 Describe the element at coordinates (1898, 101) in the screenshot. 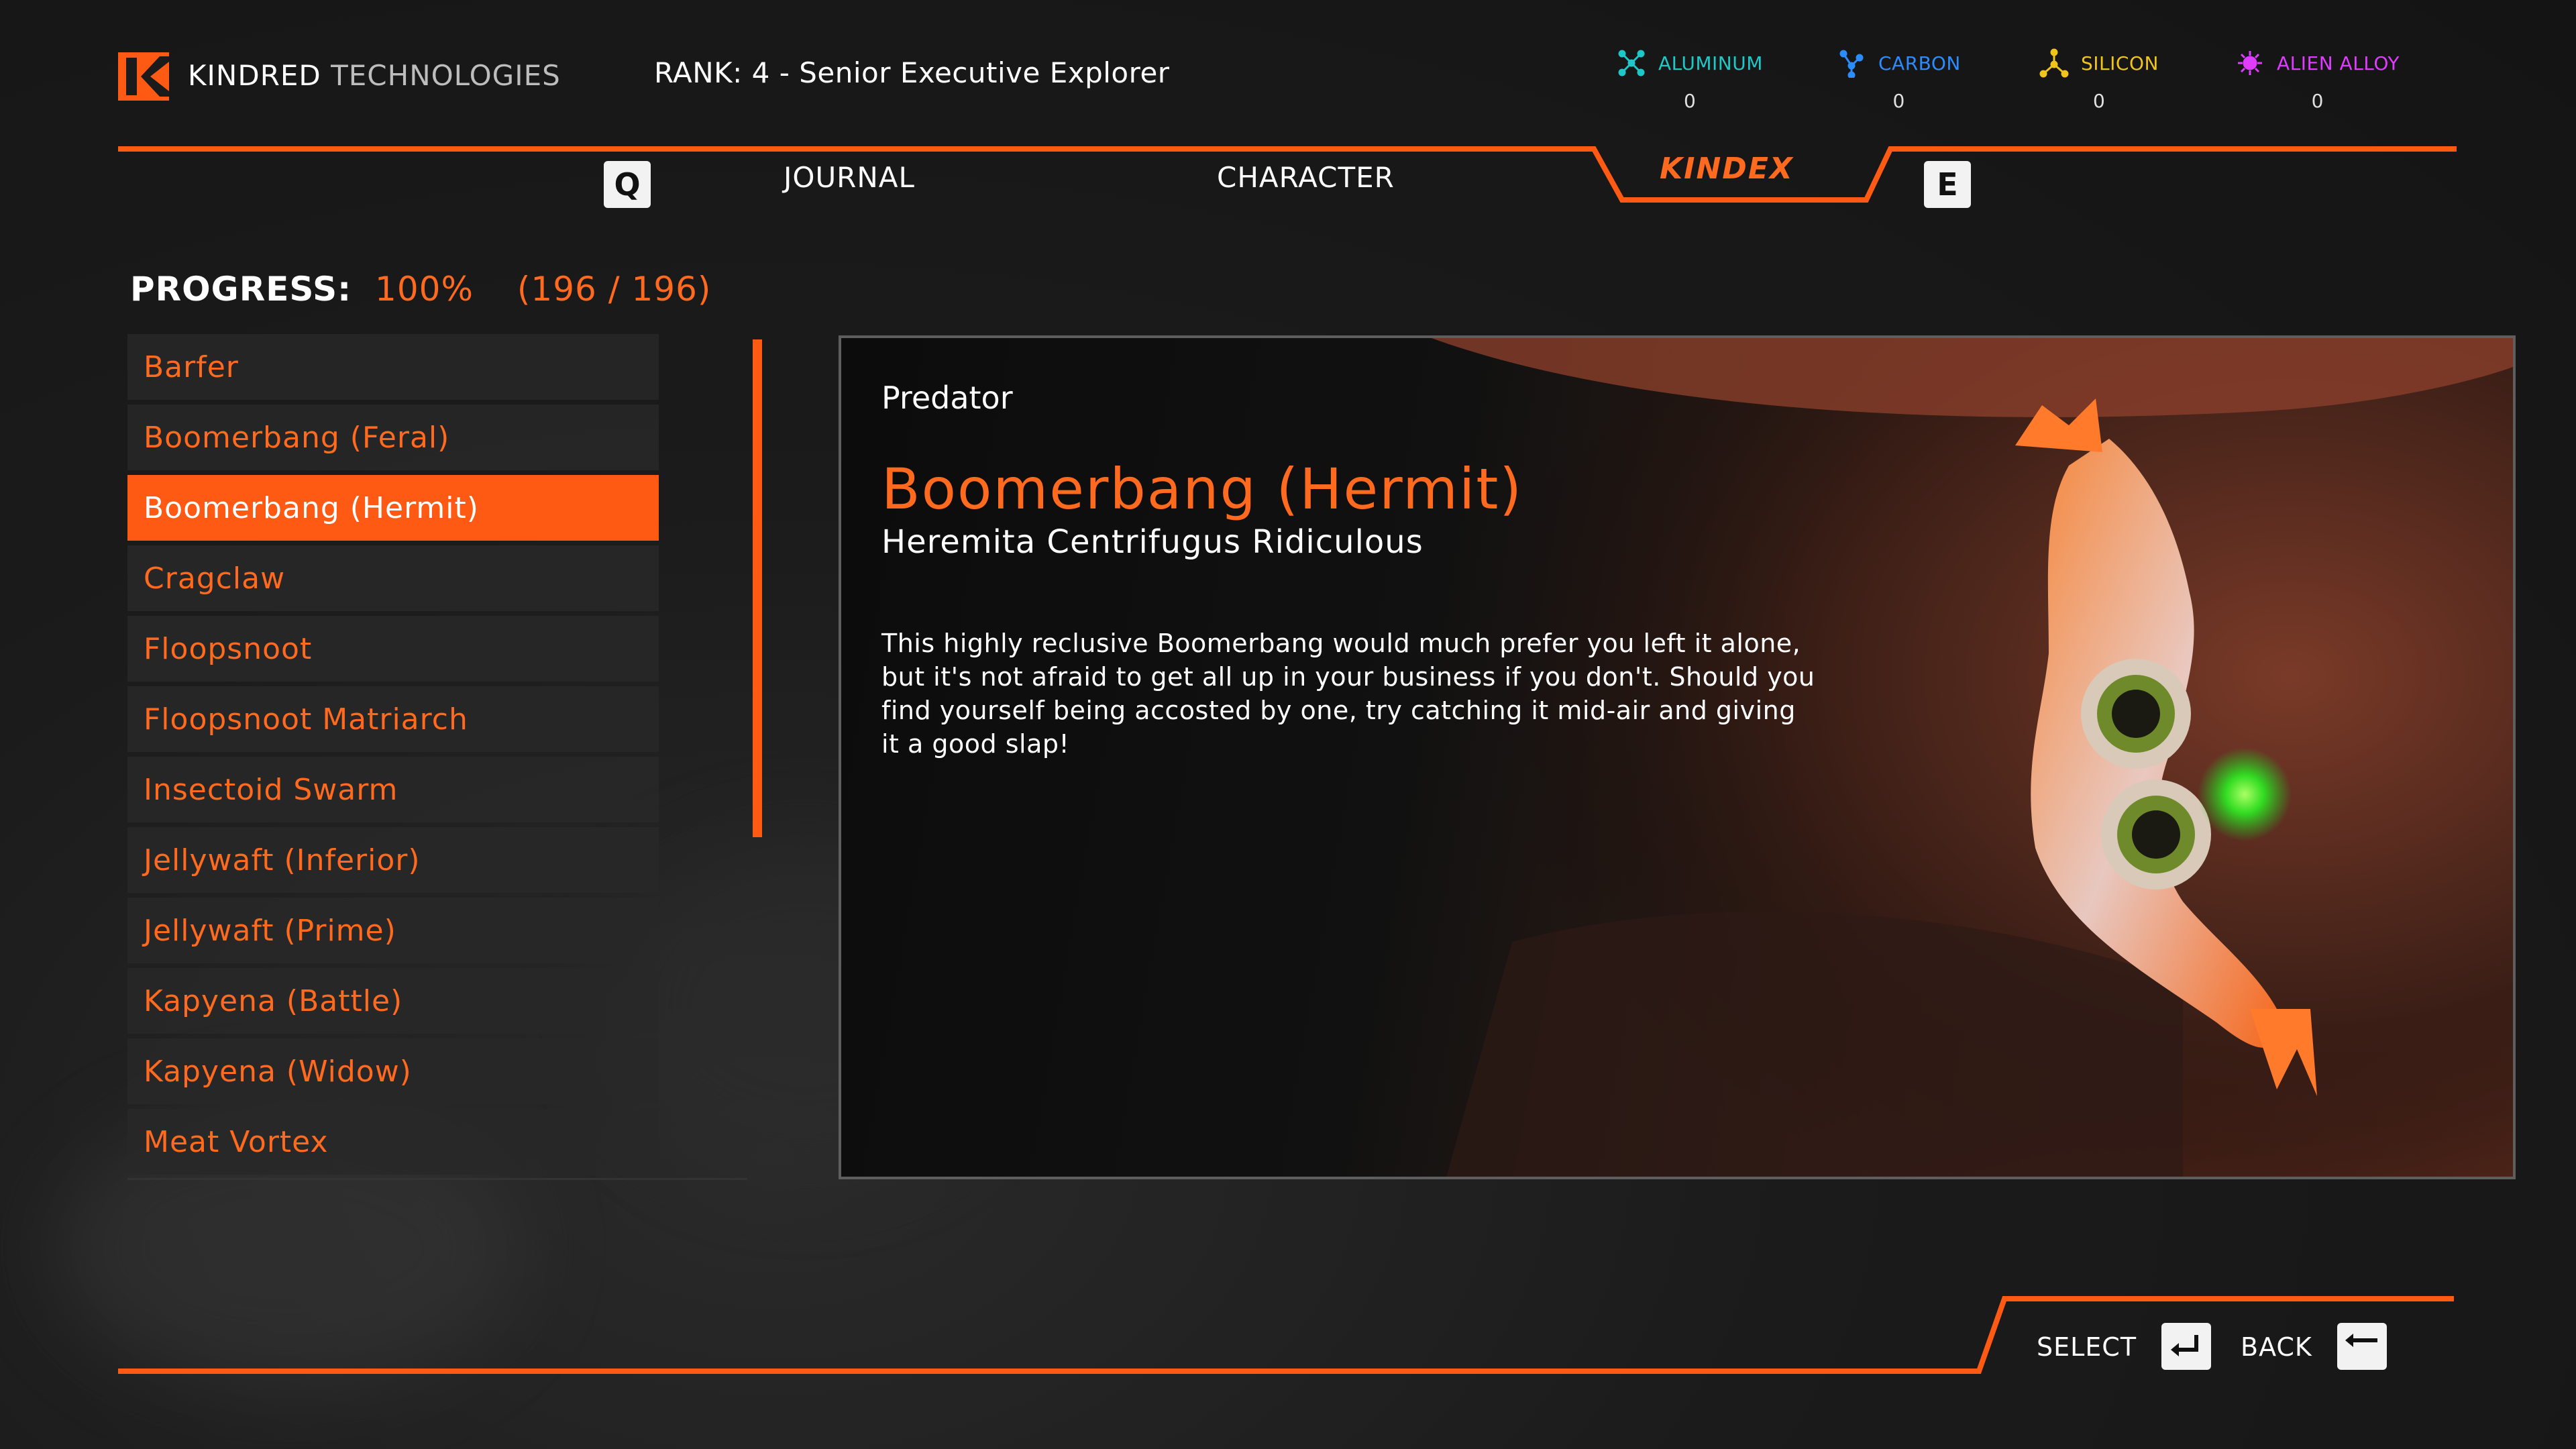

I see `carbon-value: 0` at that location.